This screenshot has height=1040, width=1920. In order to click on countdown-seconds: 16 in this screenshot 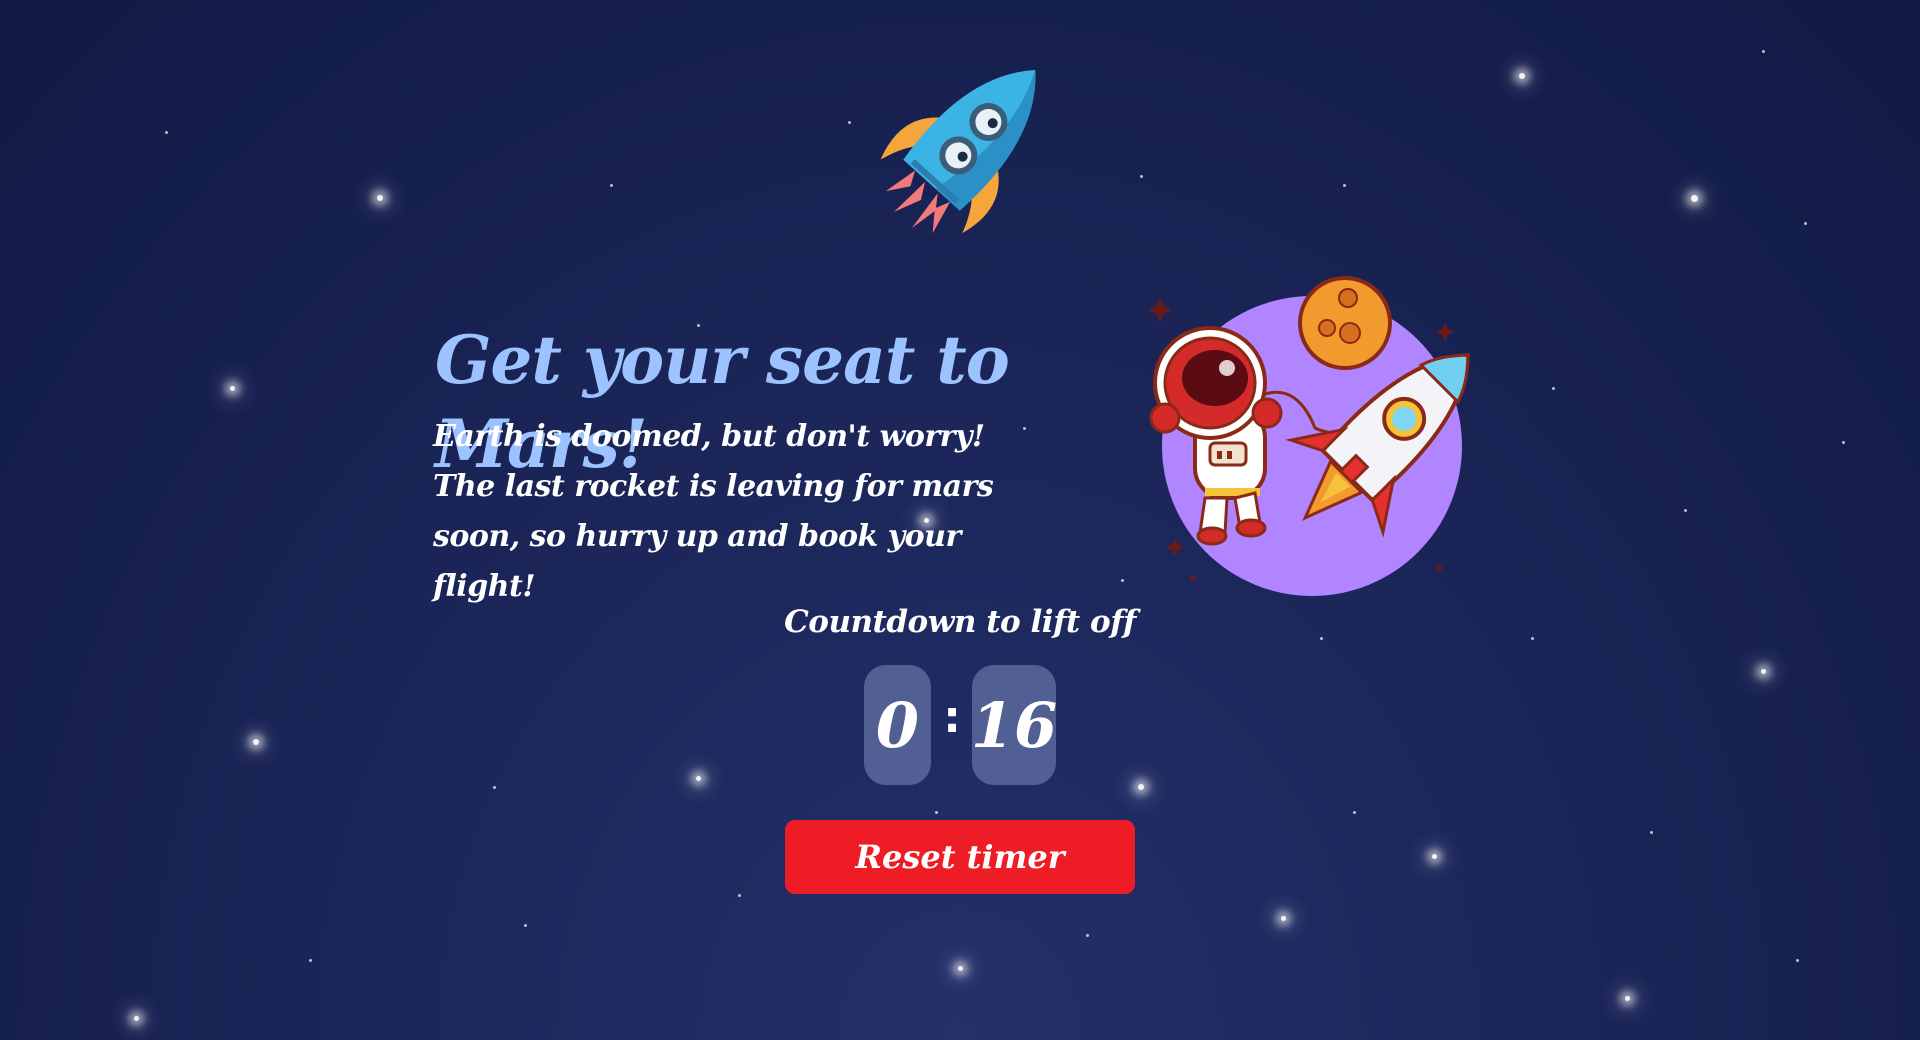, I will do `click(1014, 725)`.